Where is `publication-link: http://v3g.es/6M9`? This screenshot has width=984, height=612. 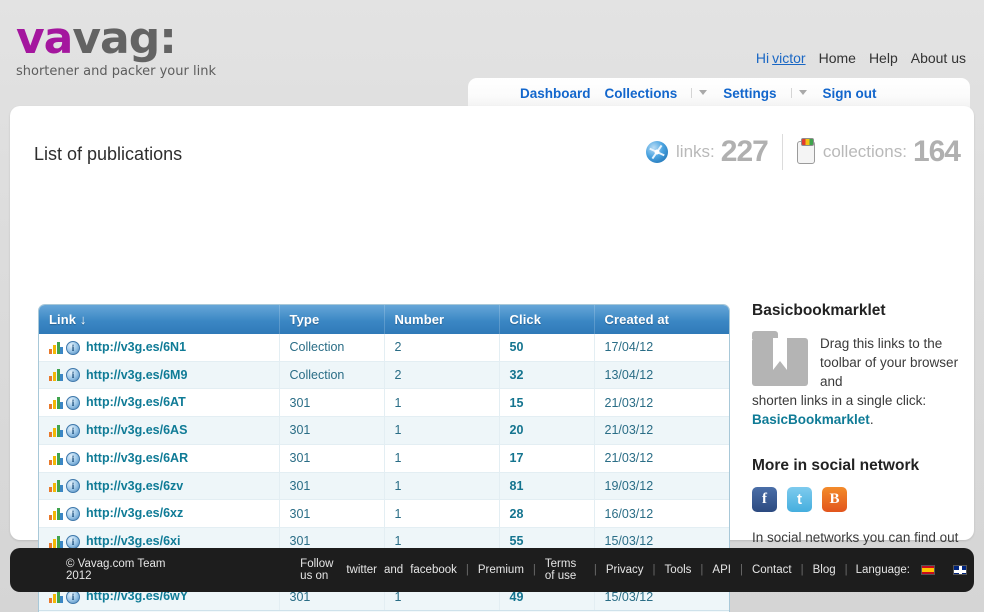
publication-link: http://v3g.es/6M9 is located at coordinates (136, 375).